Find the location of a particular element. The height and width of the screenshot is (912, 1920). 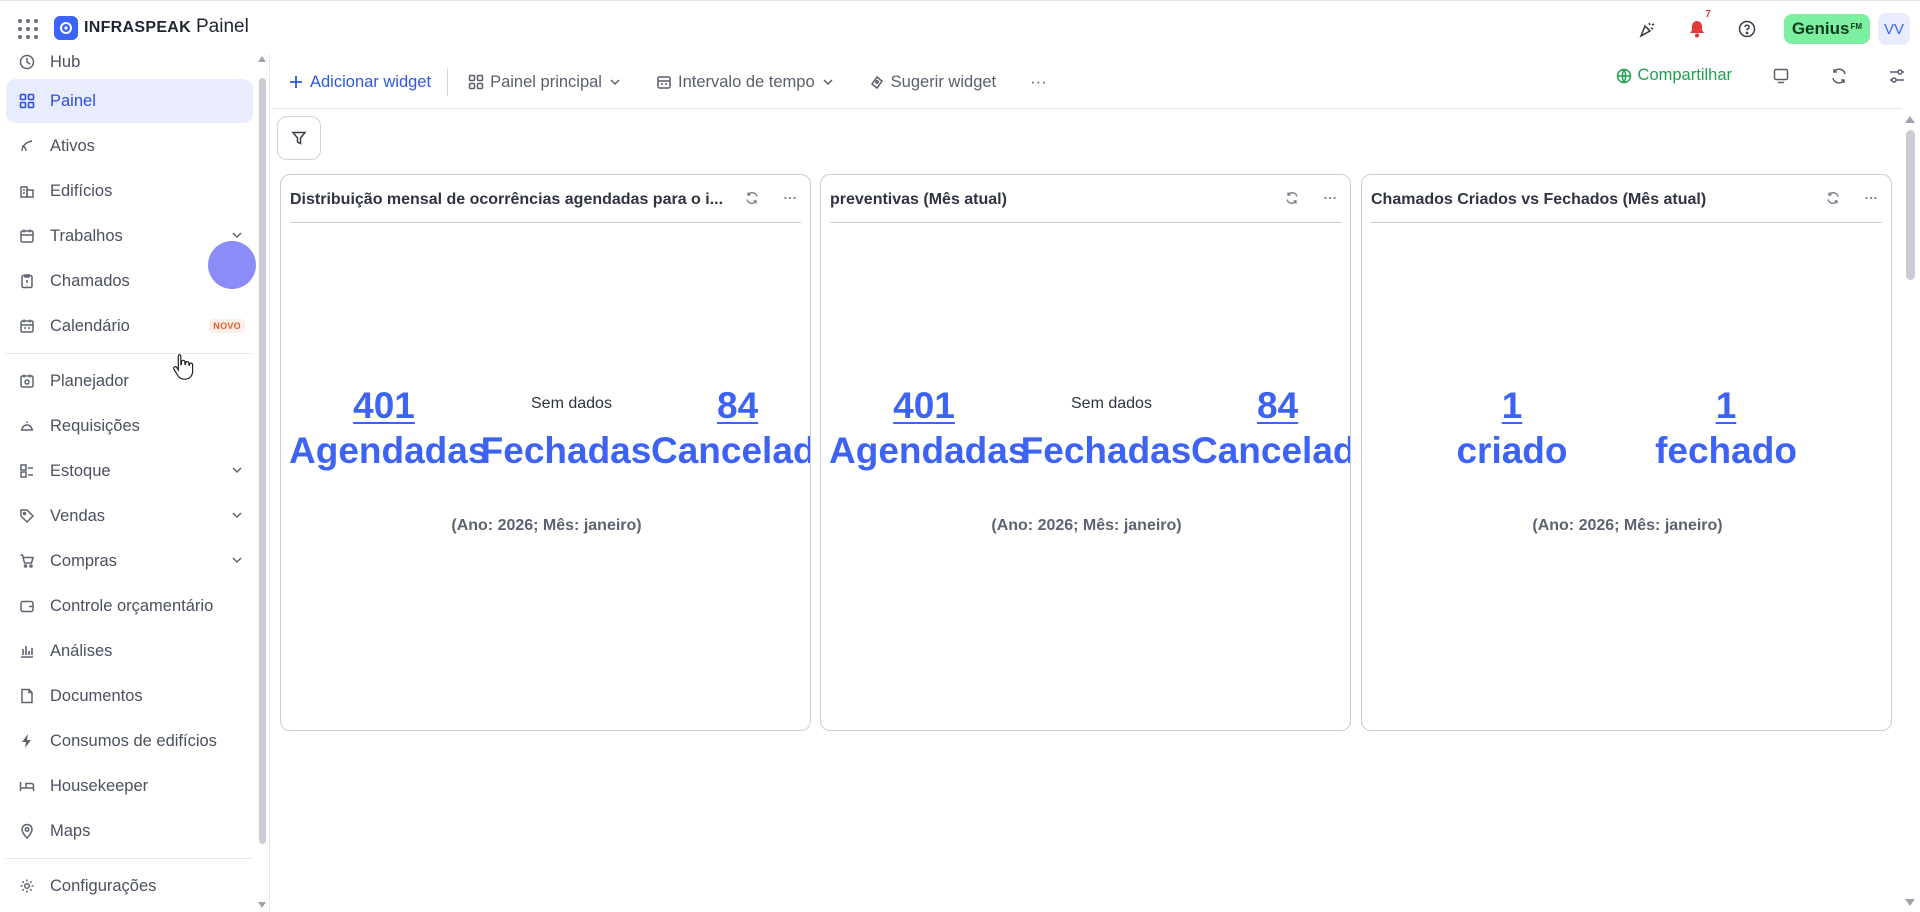

sidebar-item-label: Housekeeper is located at coordinates (99, 785).